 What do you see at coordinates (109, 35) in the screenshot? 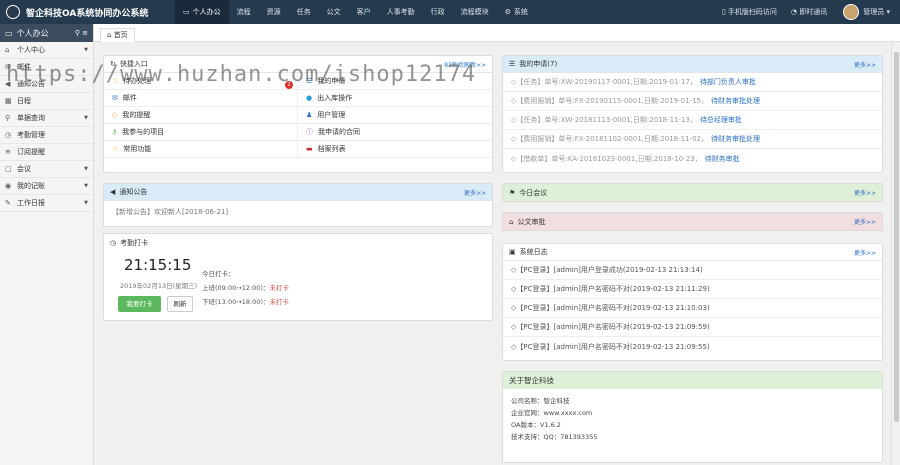
I see `home-icon: ⌂` at bounding box center [109, 35].